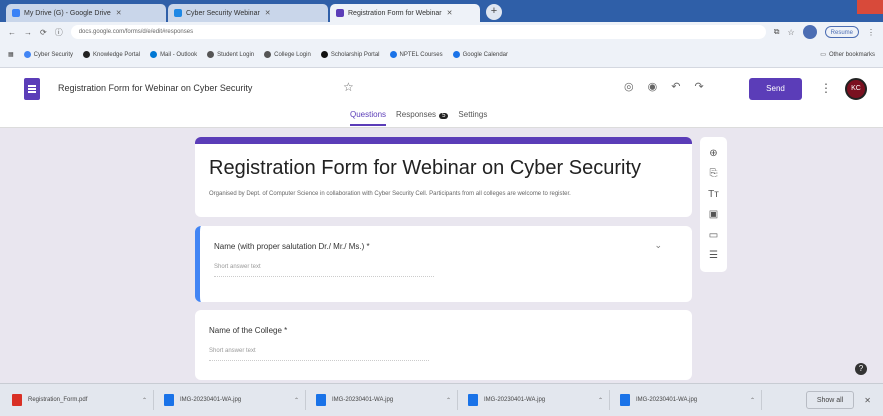 This screenshot has width=883, height=416. Describe the element at coordinates (43, 32) in the screenshot. I see `reload-icon: ⟳` at that location.